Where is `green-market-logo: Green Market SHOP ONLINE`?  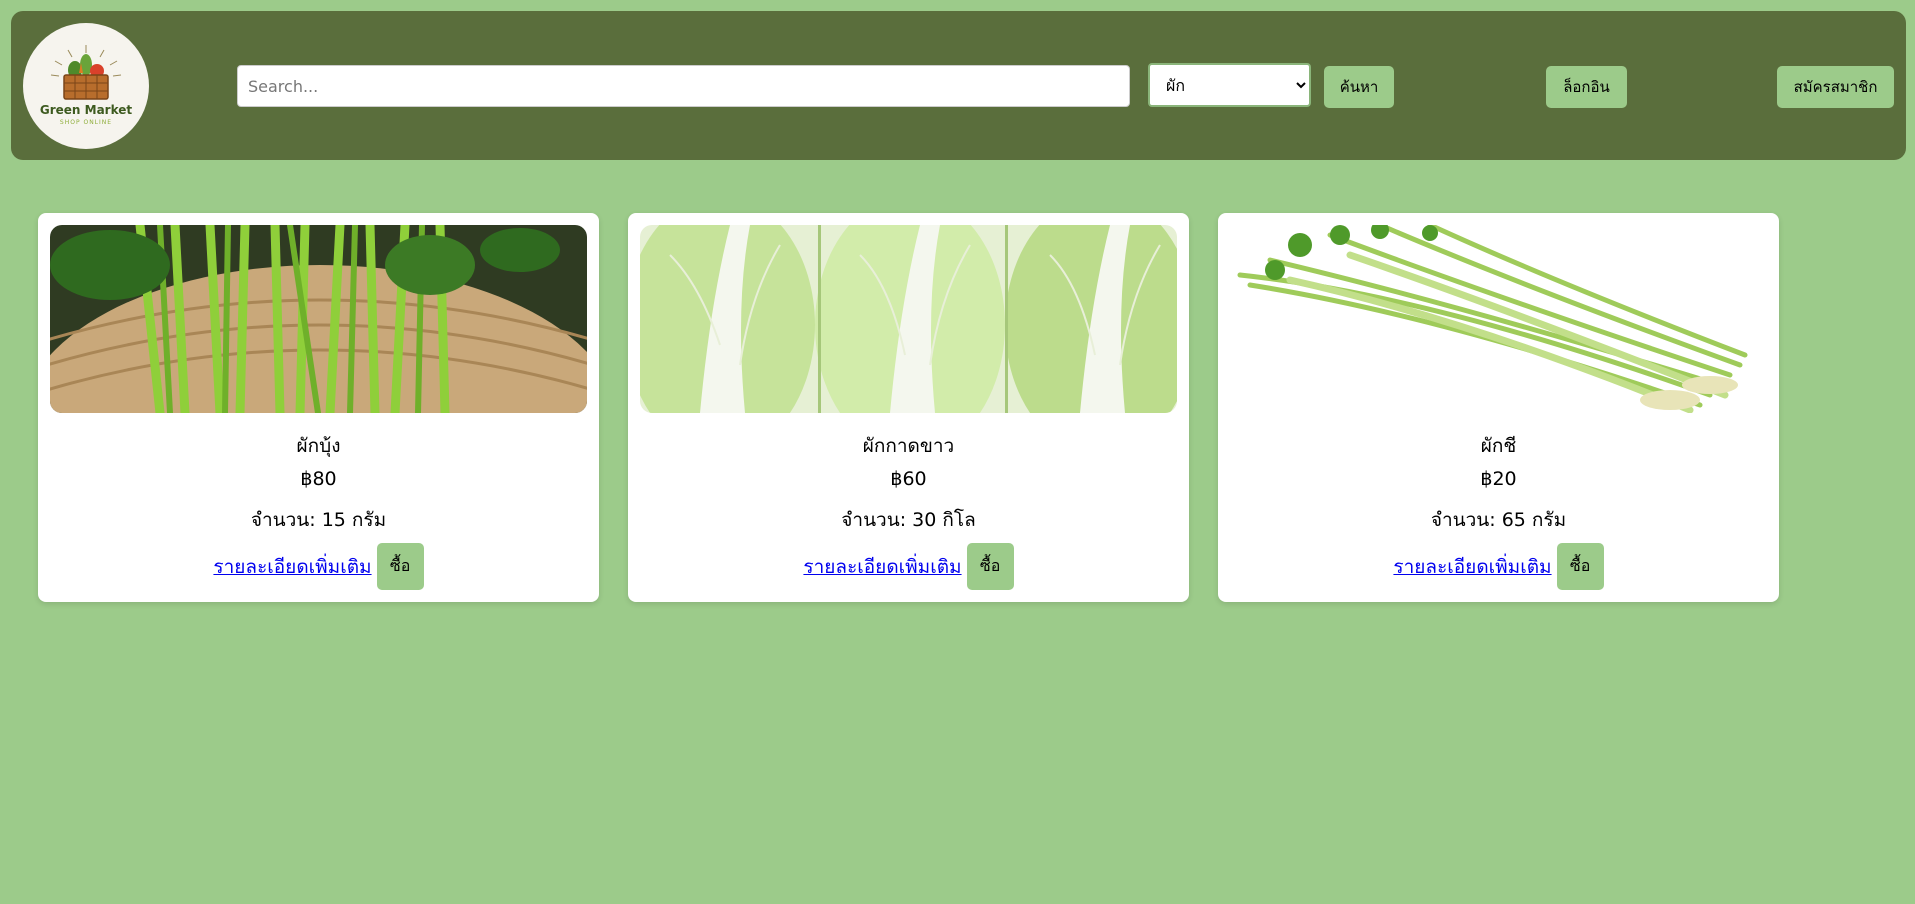 green-market-logo: Green Market SHOP ONLINE is located at coordinates (86, 86).